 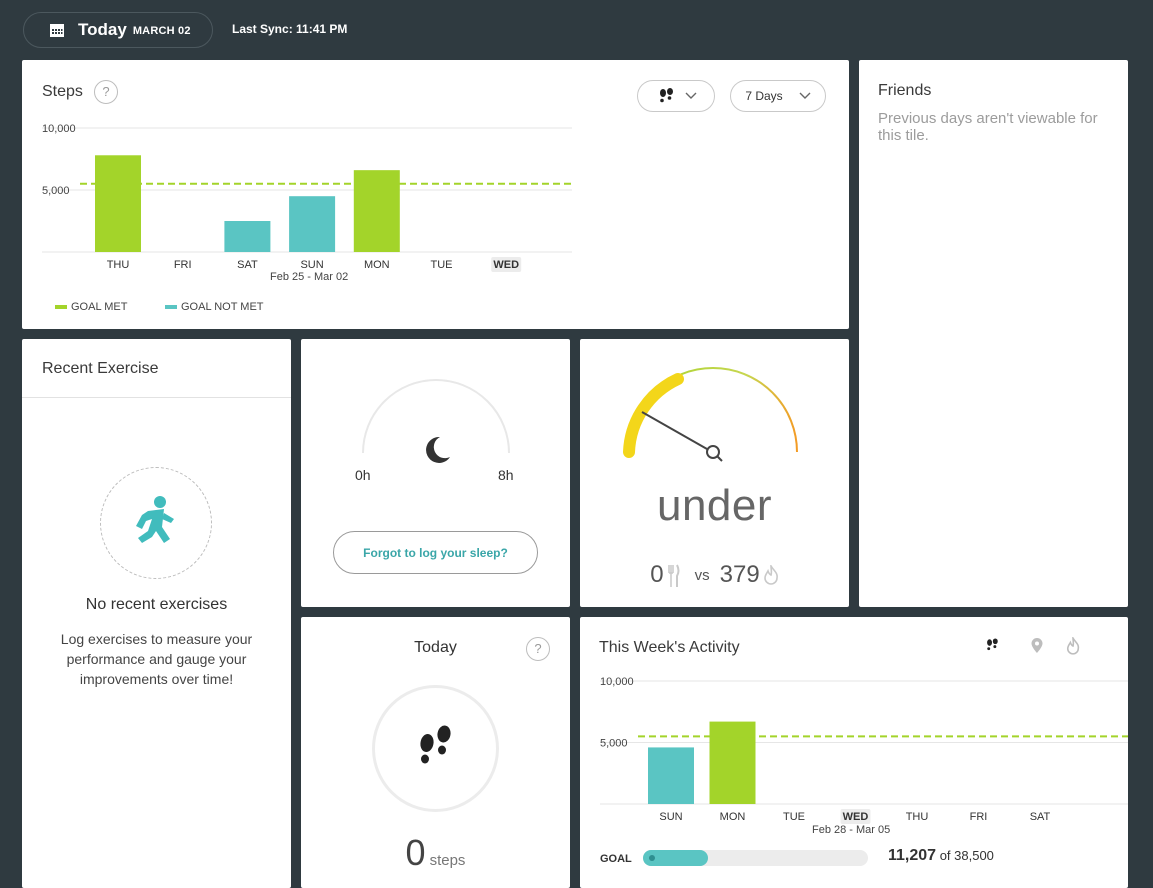 What do you see at coordinates (576, 28) in the screenshot?
I see `top-bar: Today MARCH 02 Last Sync: 11:41 PM` at bounding box center [576, 28].